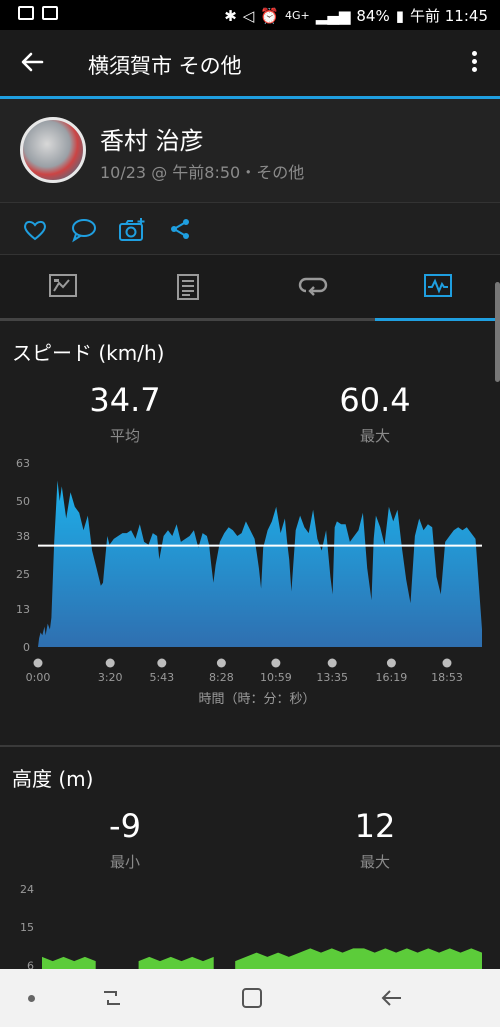  Describe the element at coordinates (250, 63) in the screenshot. I see `app-bar: 横須賀市 その他` at that location.